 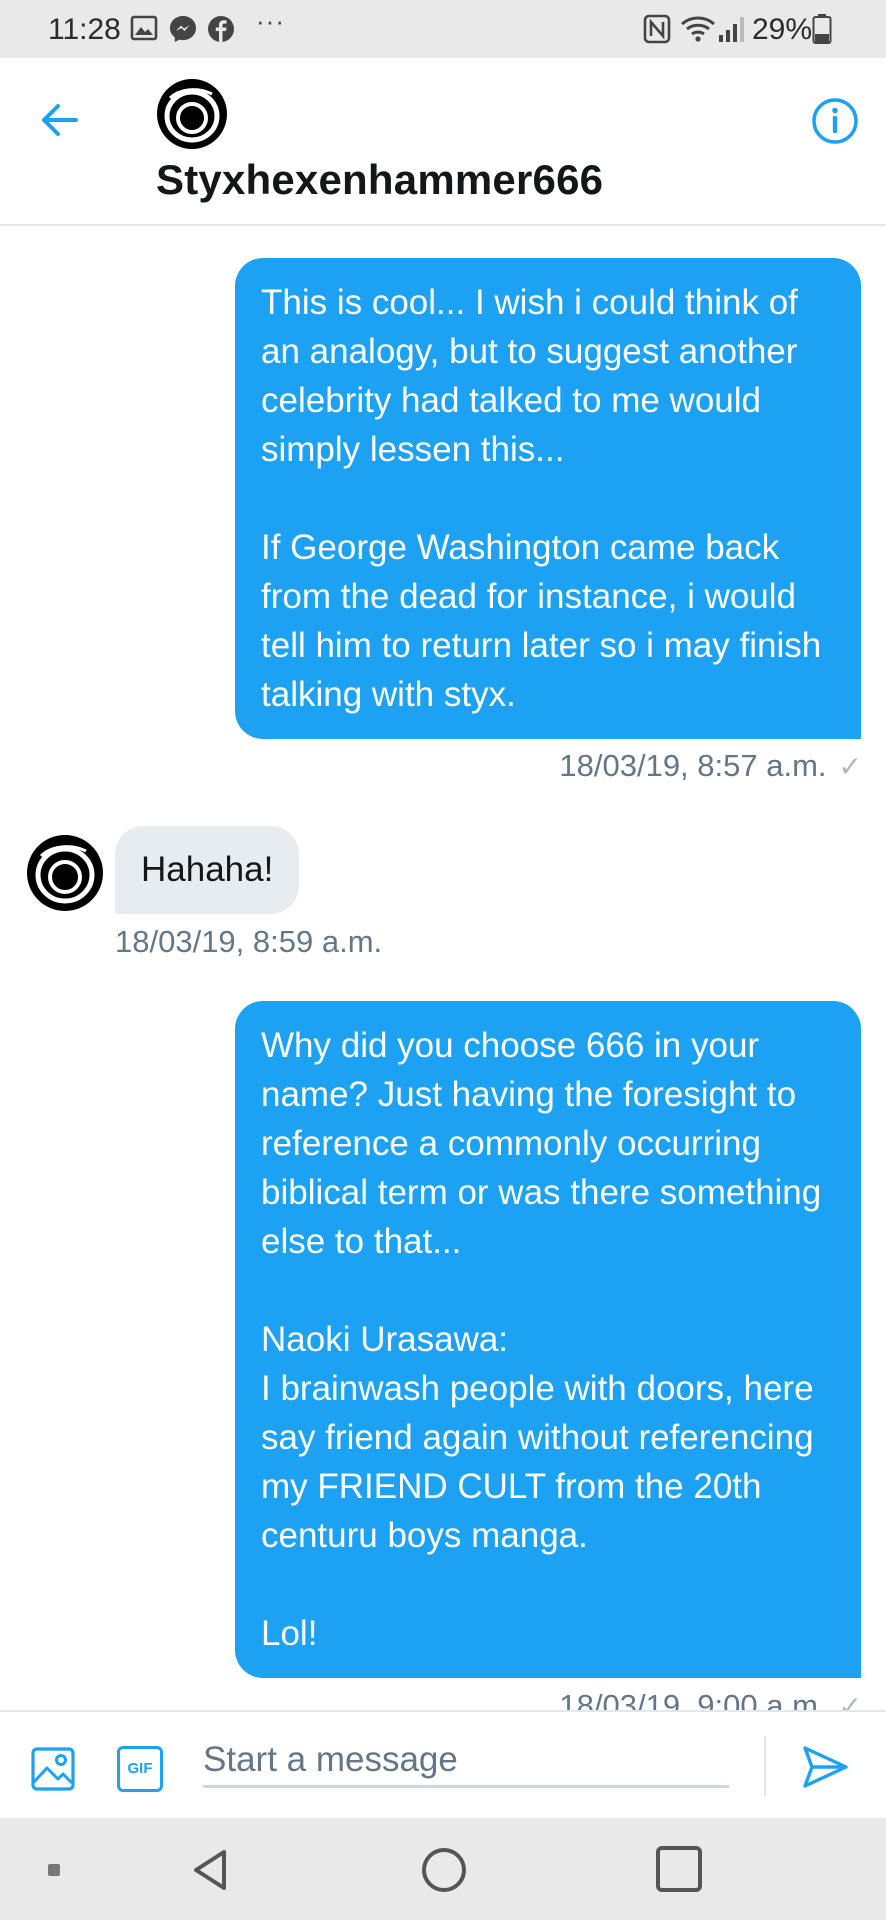 I want to click on timestamp-text: 18/03/19, 8:59 a.m., so click(x=249, y=941).